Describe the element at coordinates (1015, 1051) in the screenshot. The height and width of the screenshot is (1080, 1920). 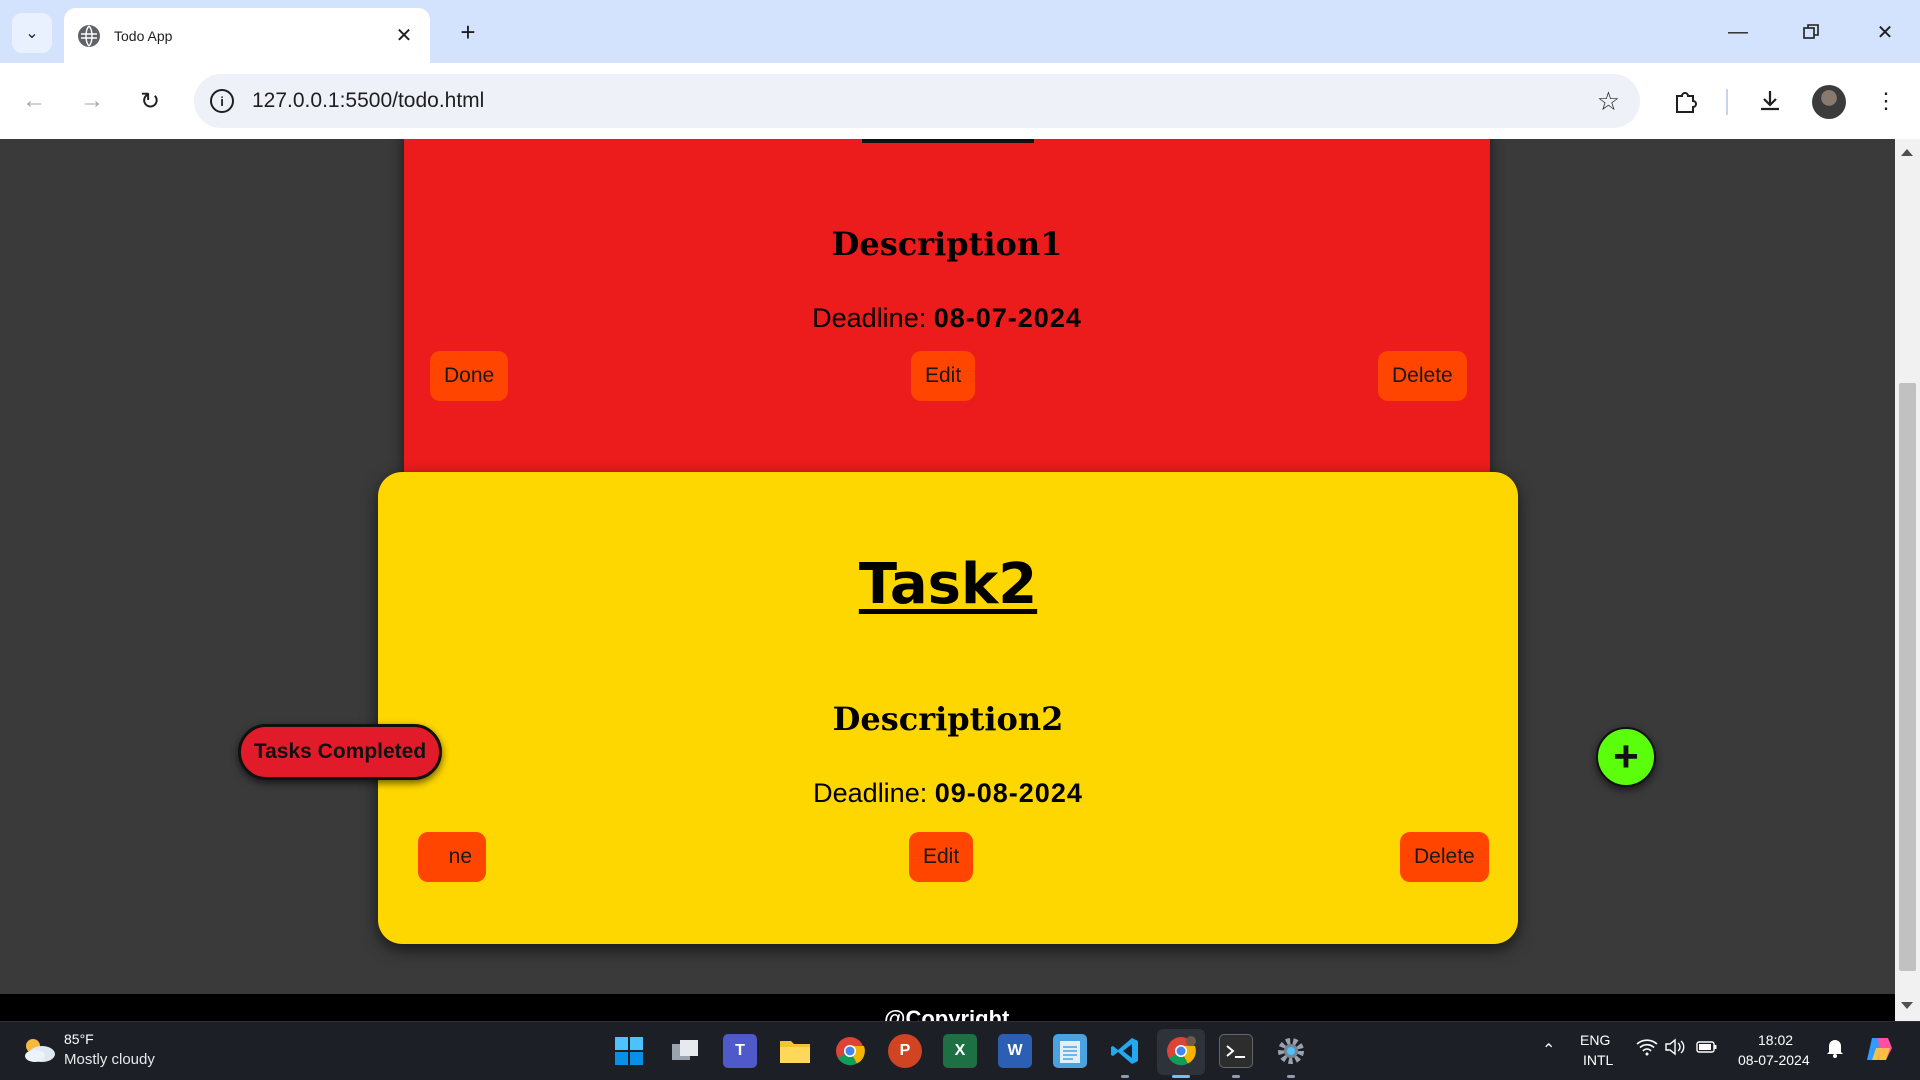
I see `word-icon: W` at that location.